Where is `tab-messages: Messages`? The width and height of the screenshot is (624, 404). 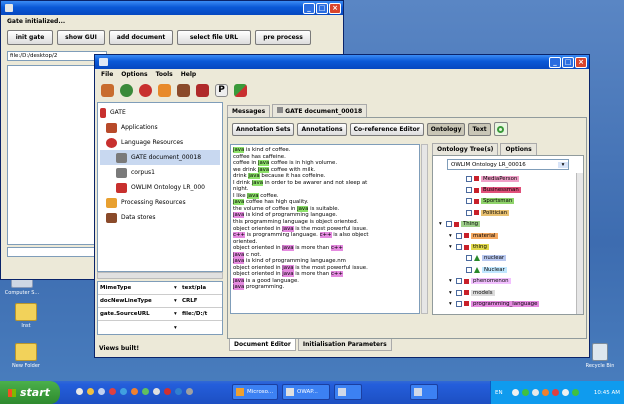
tab-messages: Messages is located at coordinates (249, 111).